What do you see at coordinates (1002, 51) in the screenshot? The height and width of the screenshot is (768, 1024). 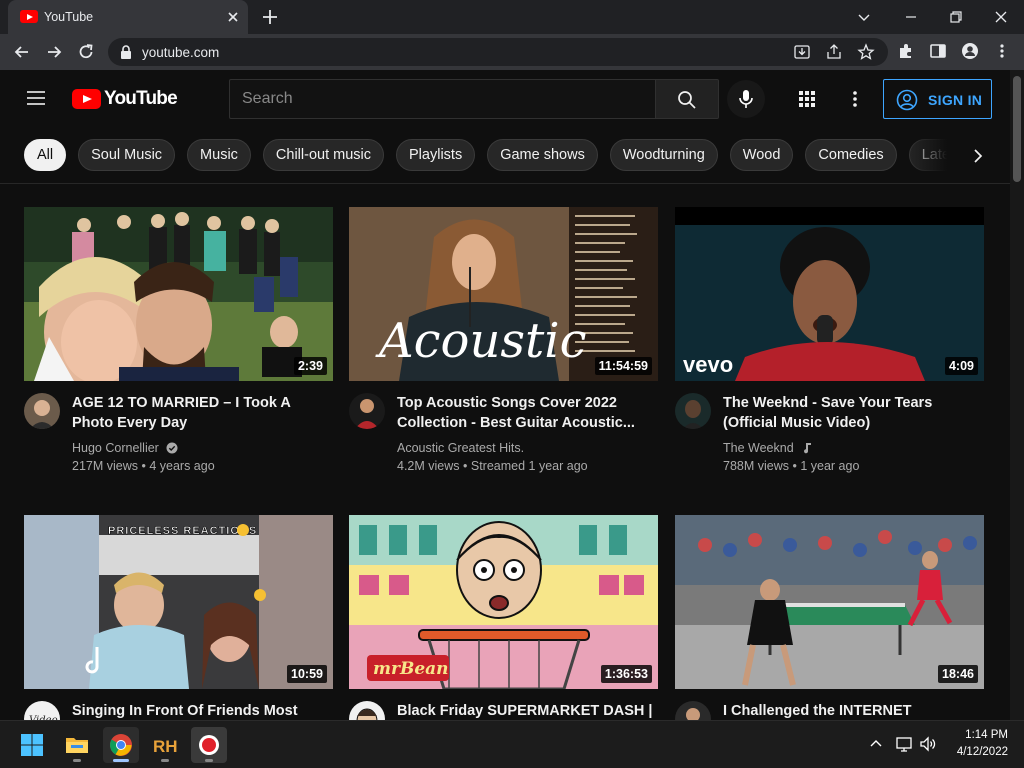 I see `chrome-menu-icon` at bounding box center [1002, 51].